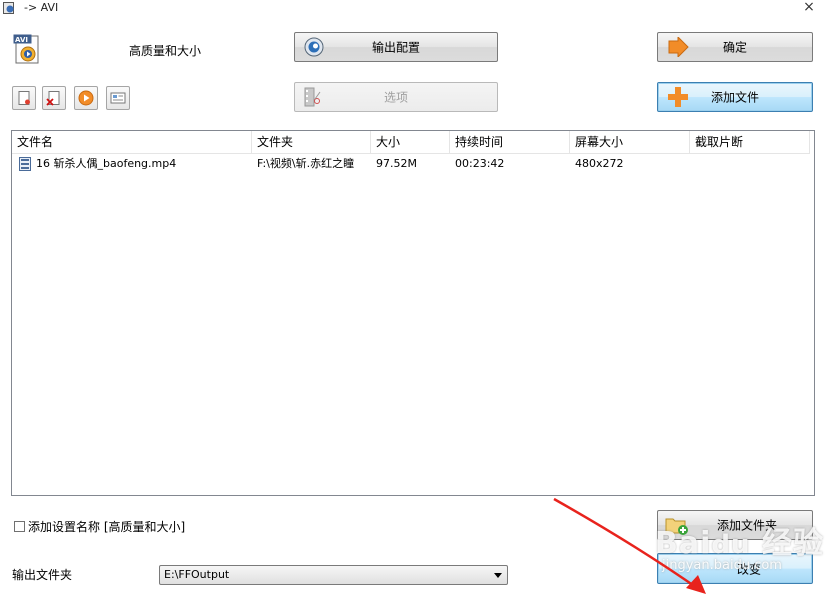  I want to click on play-icon, so click(86, 98).